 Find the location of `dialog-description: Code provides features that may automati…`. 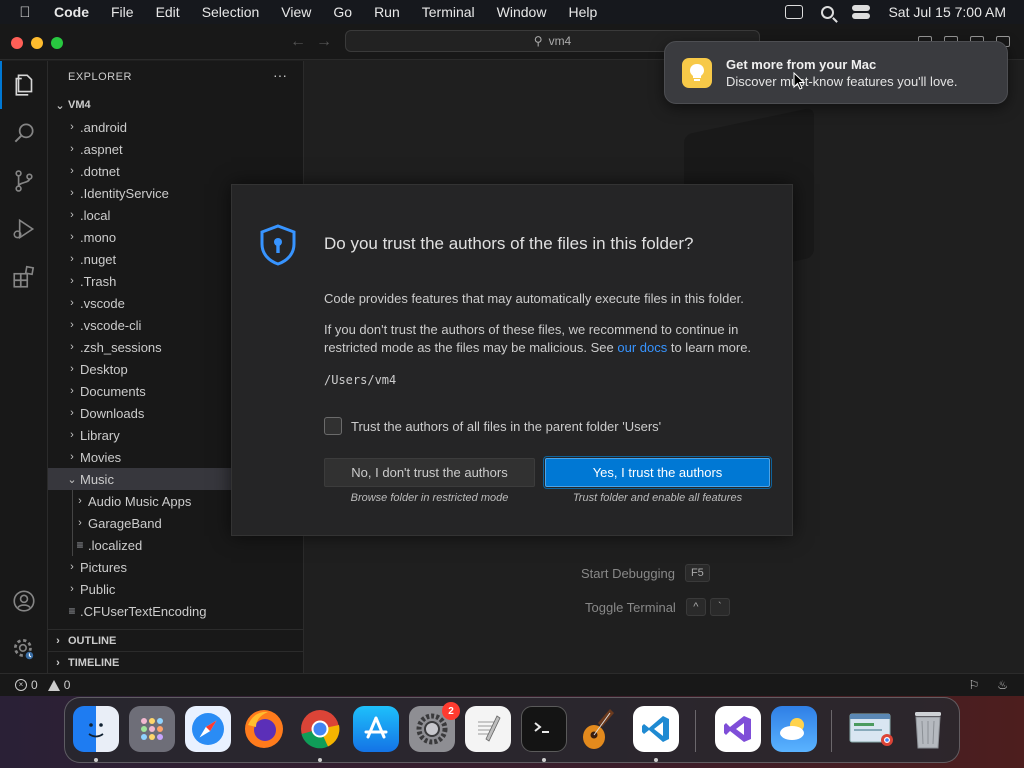

dialog-description: Code provides features that may automati… is located at coordinates (534, 298).